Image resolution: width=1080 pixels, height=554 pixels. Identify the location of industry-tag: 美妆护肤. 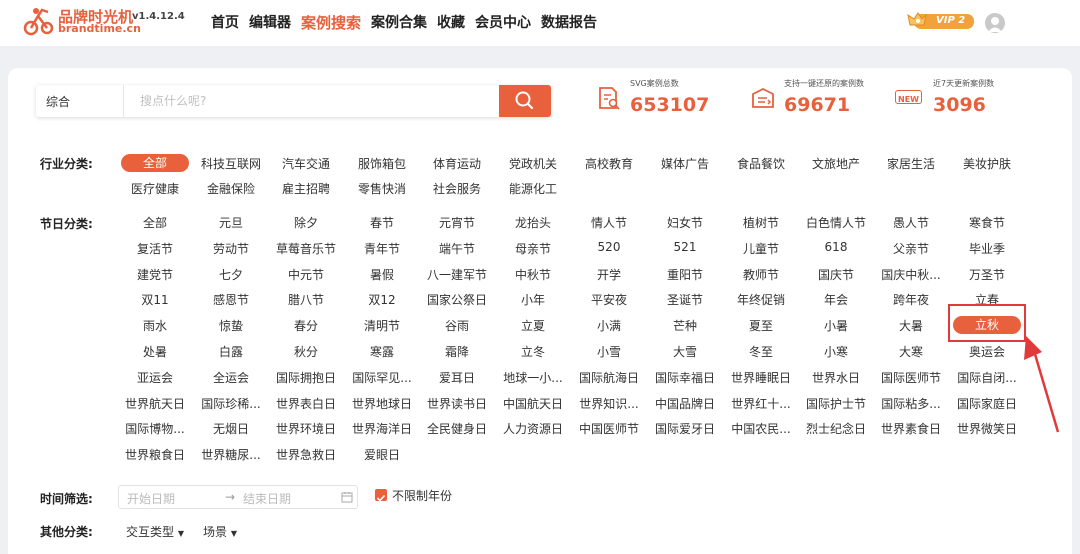
(987, 163).